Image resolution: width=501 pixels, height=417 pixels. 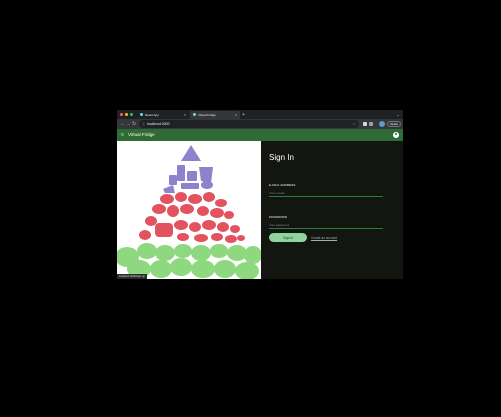 I want to click on app-favicon-icon, so click(x=194, y=114).